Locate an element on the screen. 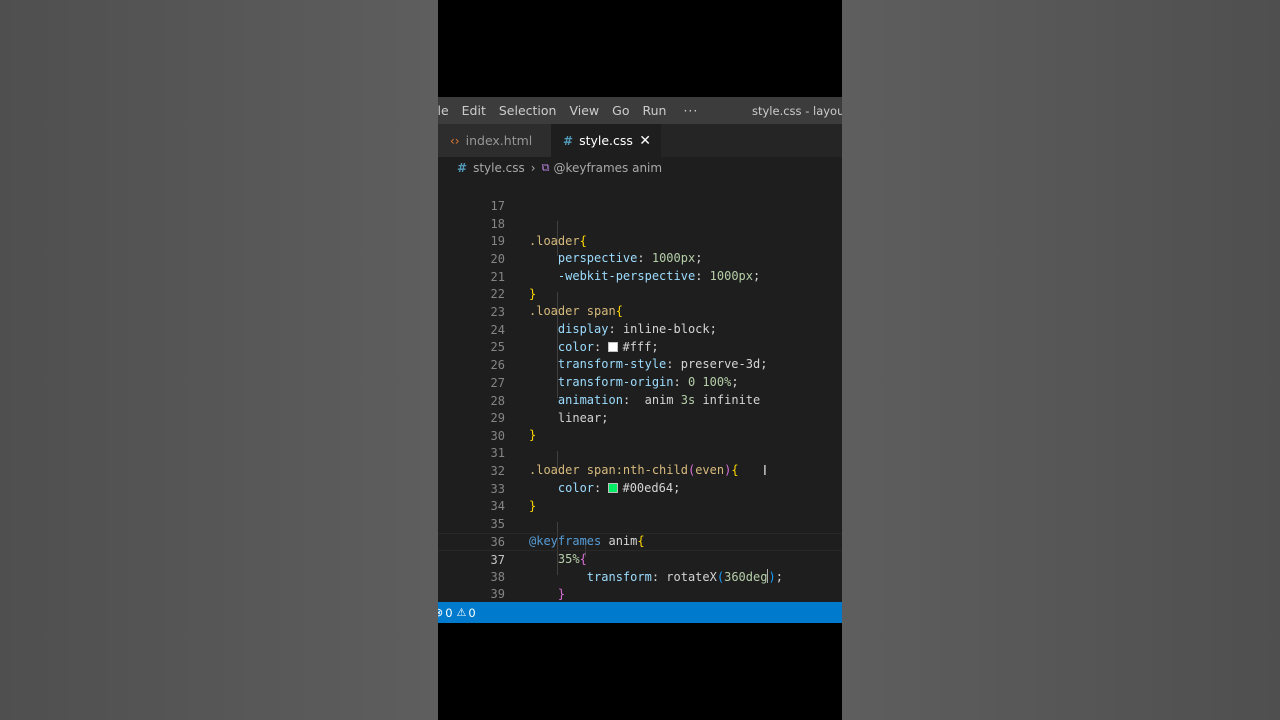  more-menu-icon: ··· is located at coordinates (690, 110).